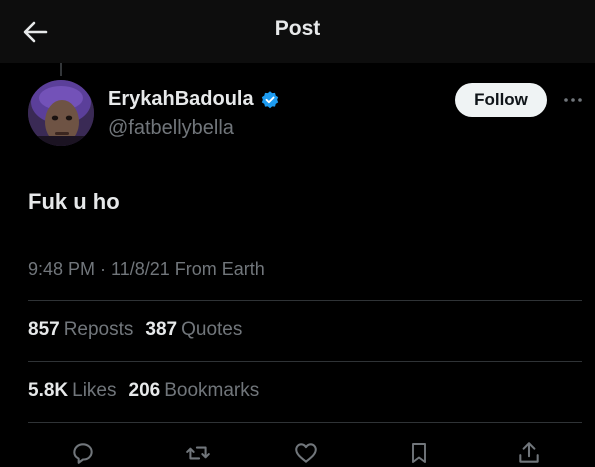 The height and width of the screenshot is (467, 595). Describe the element at coordinates (171, 128) in the screenshot. I see `author-handle: @fatbellybella` at that location.